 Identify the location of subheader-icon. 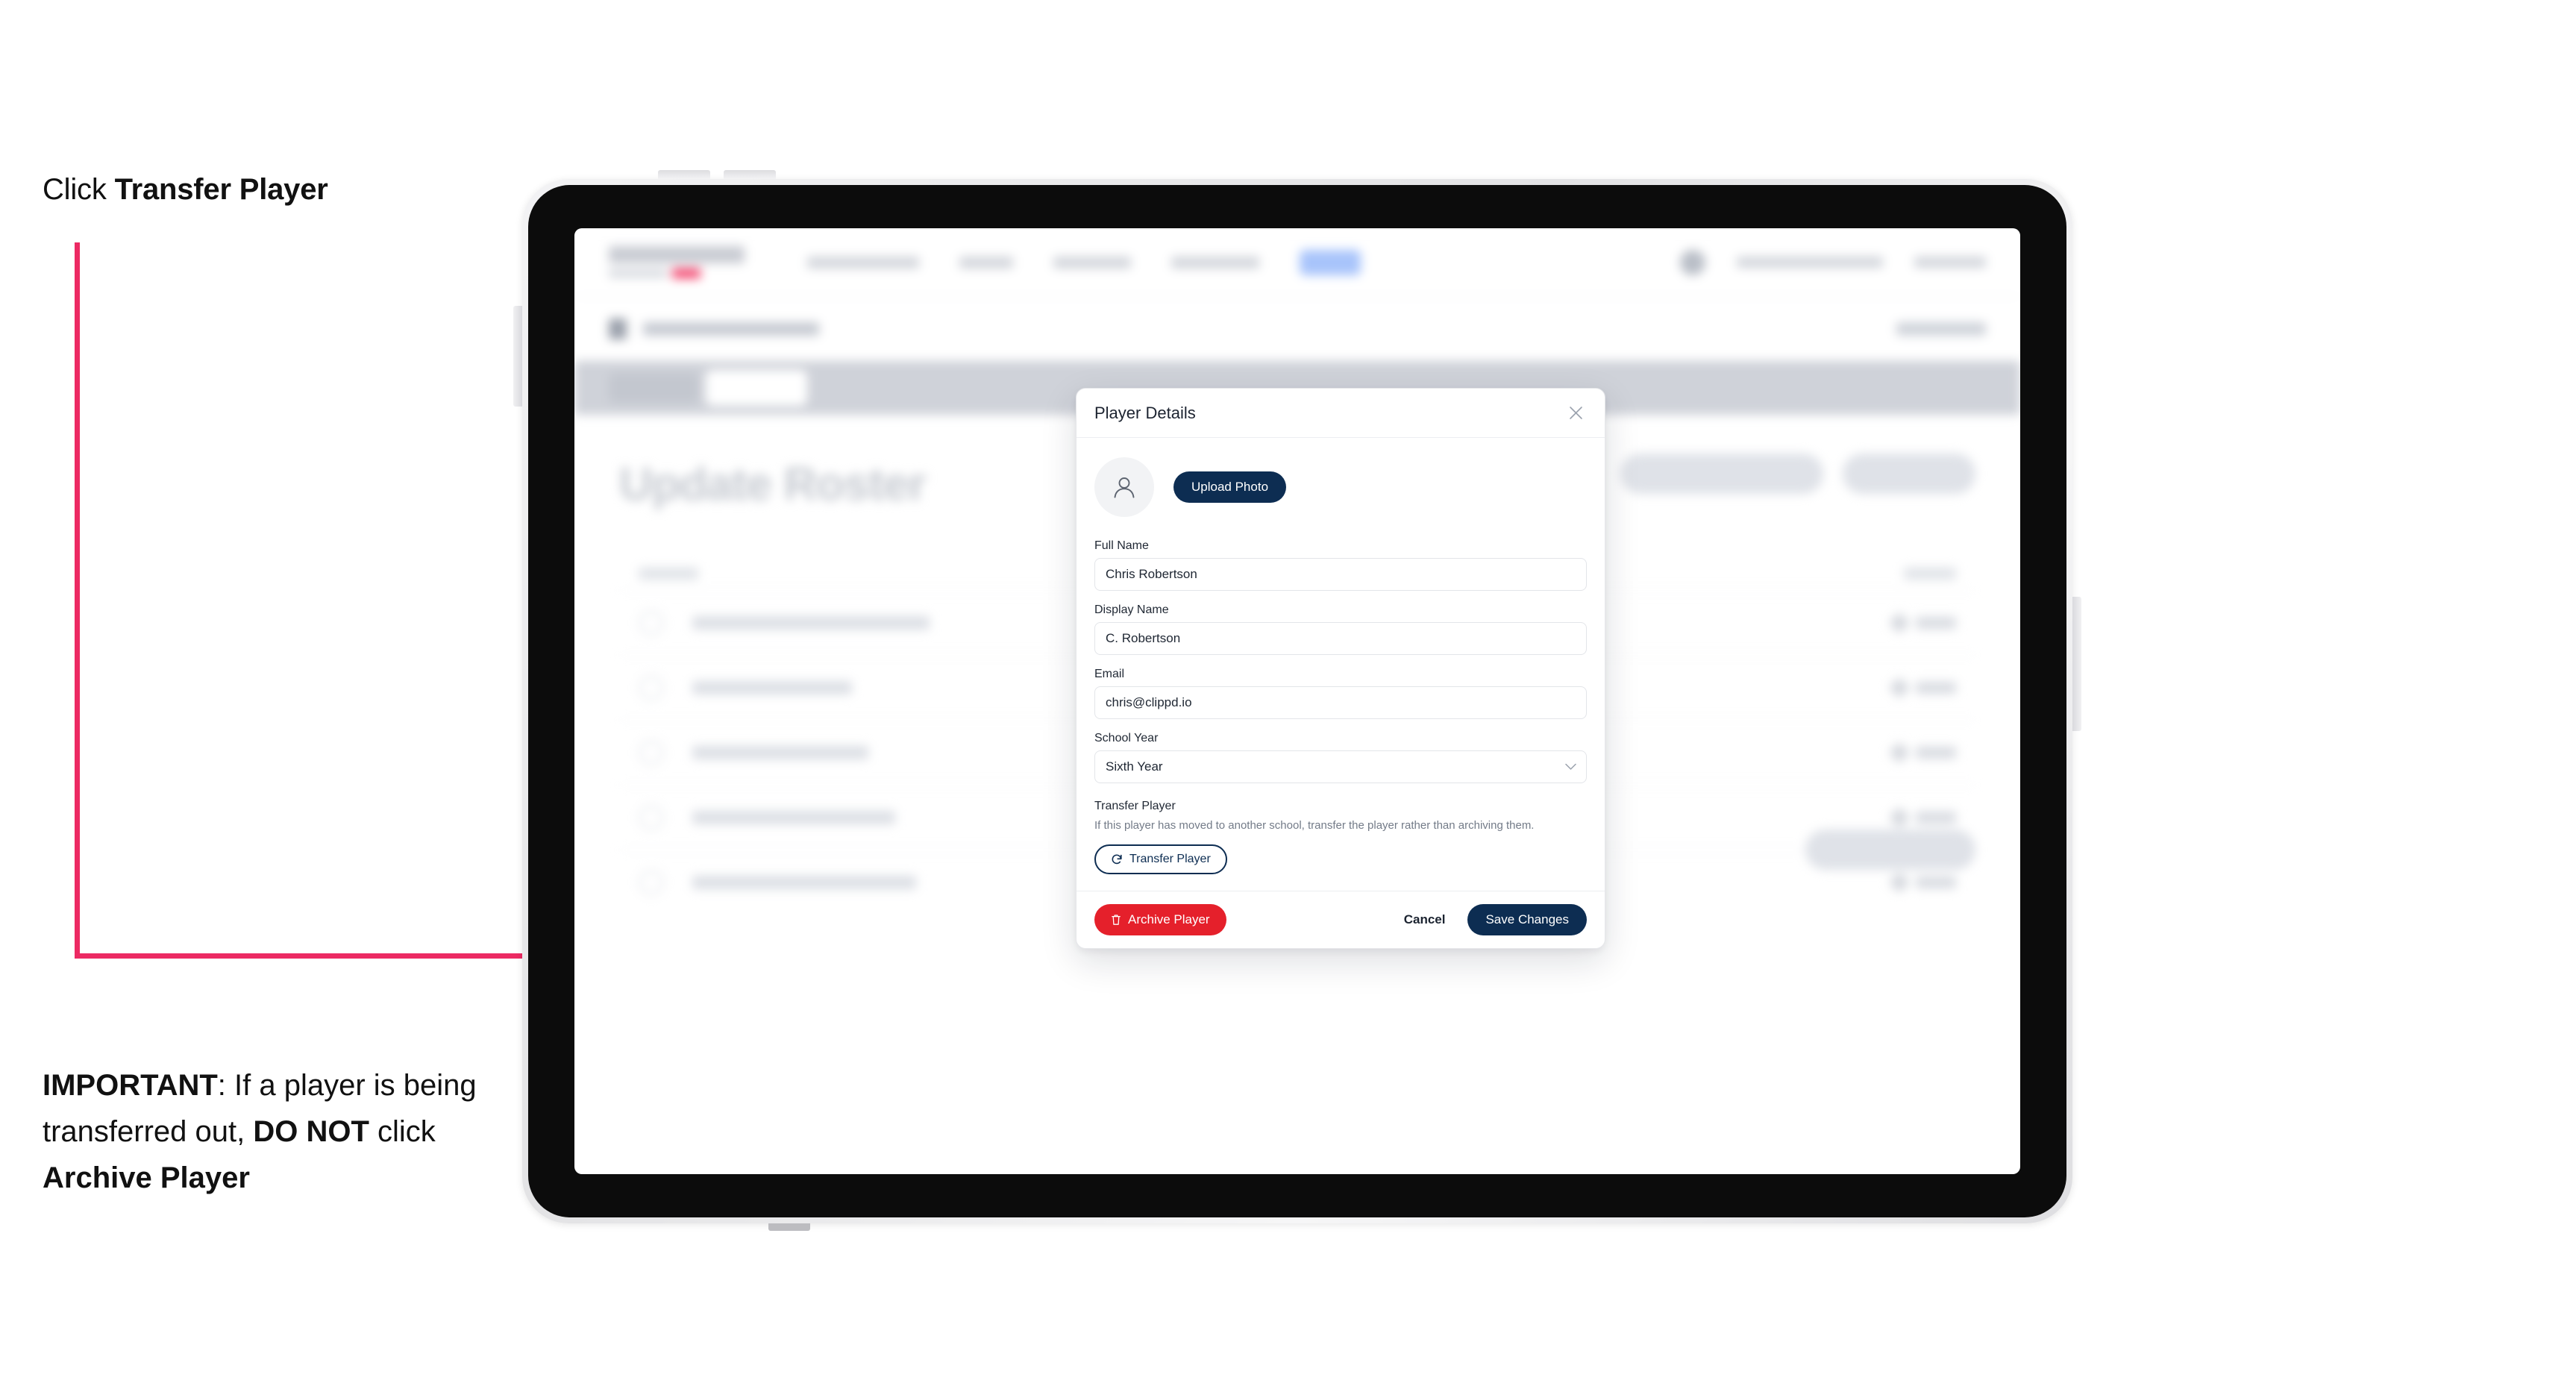
(618, 328).